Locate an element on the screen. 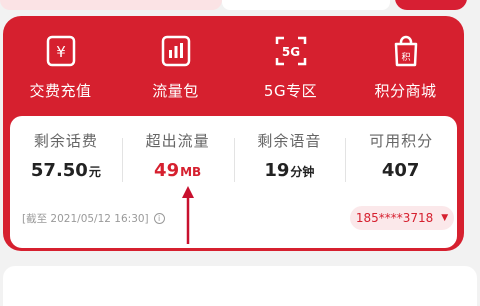 The width and height of the screenshot is (480, 306). stat-value: 49MB is located at coordinates (178, 170).